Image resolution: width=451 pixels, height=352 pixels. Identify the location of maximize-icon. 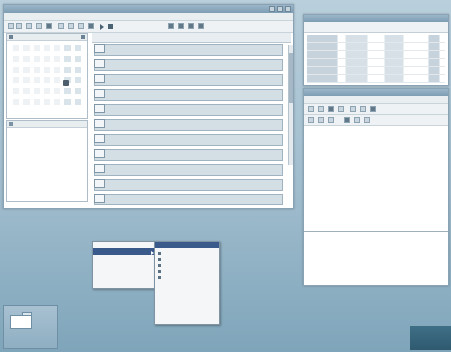
(280, 9).